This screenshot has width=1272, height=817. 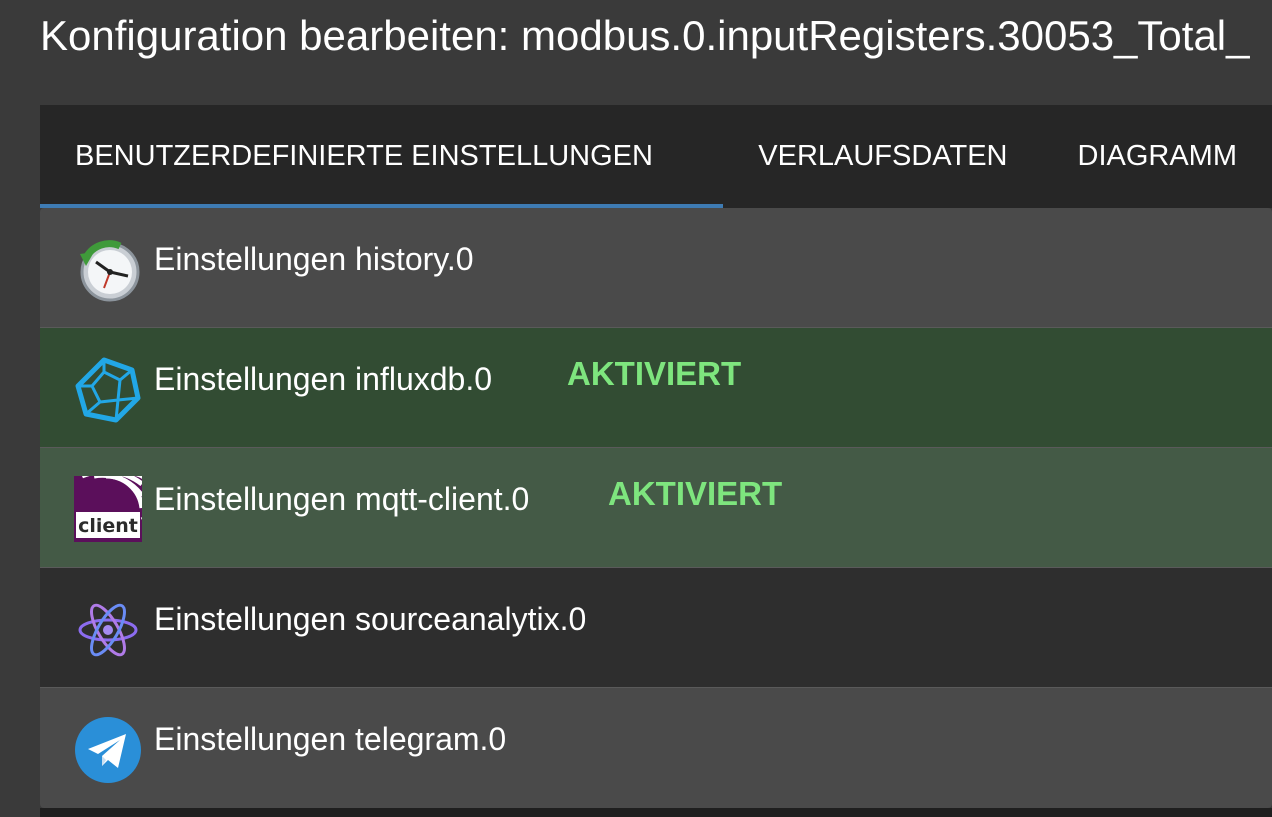 I want to click on instance-row-influxdb: Einstellungen influxdb.0 AKTIVIERT, so click(x=656, y=388).